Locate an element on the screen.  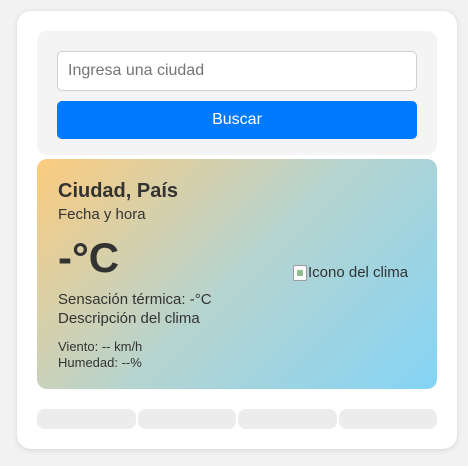
weather-description: Descripción del clima is located at coordinates (129, 318).